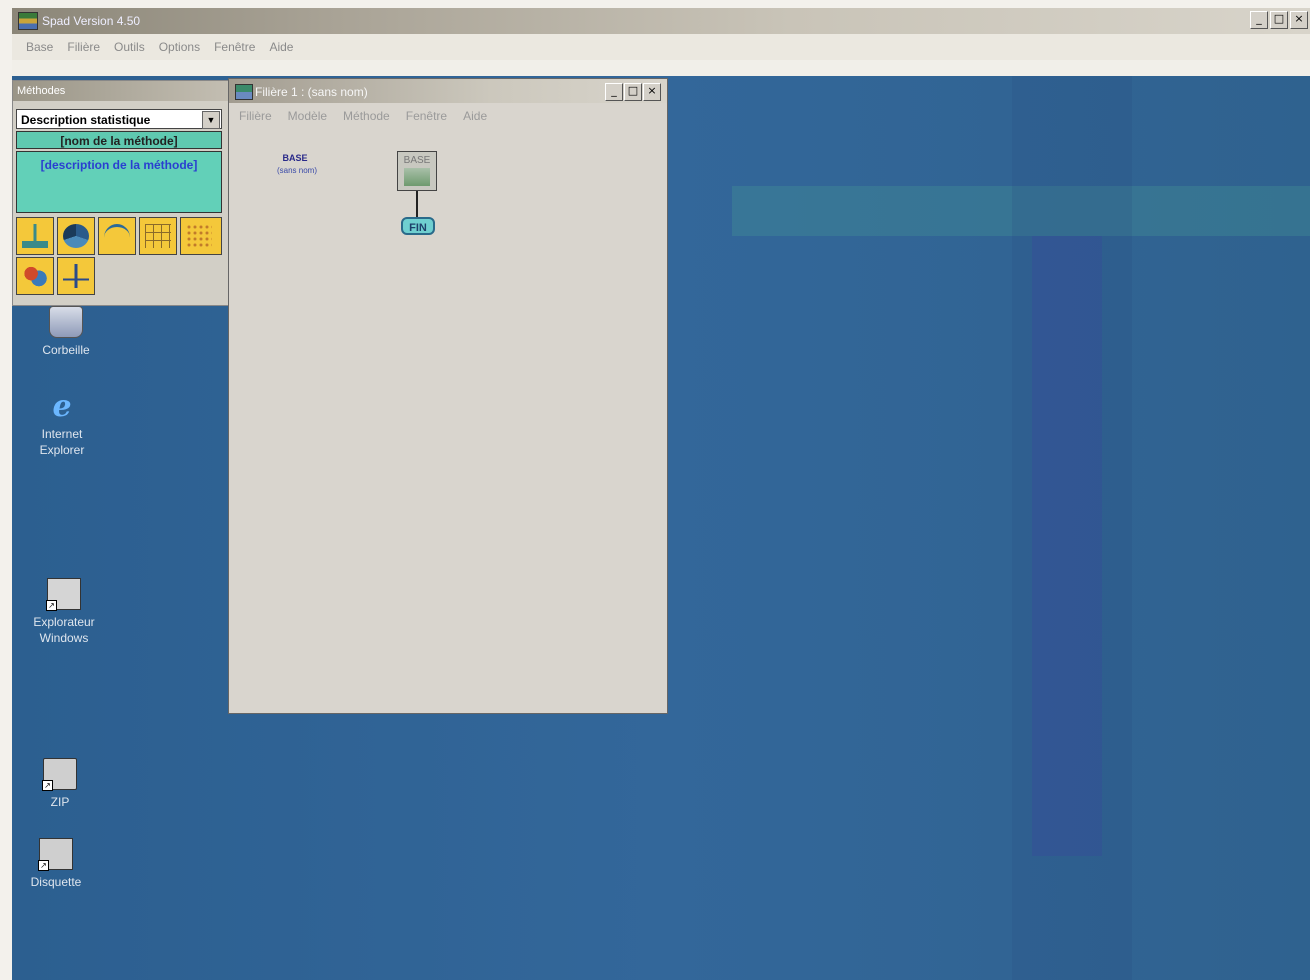 This screenshot has height=980, width=1310. What do you see at coordinates (56, 882) in the screenshot?
I see `desktop-icon-label: Disquette` at bounding box center [56, 882].